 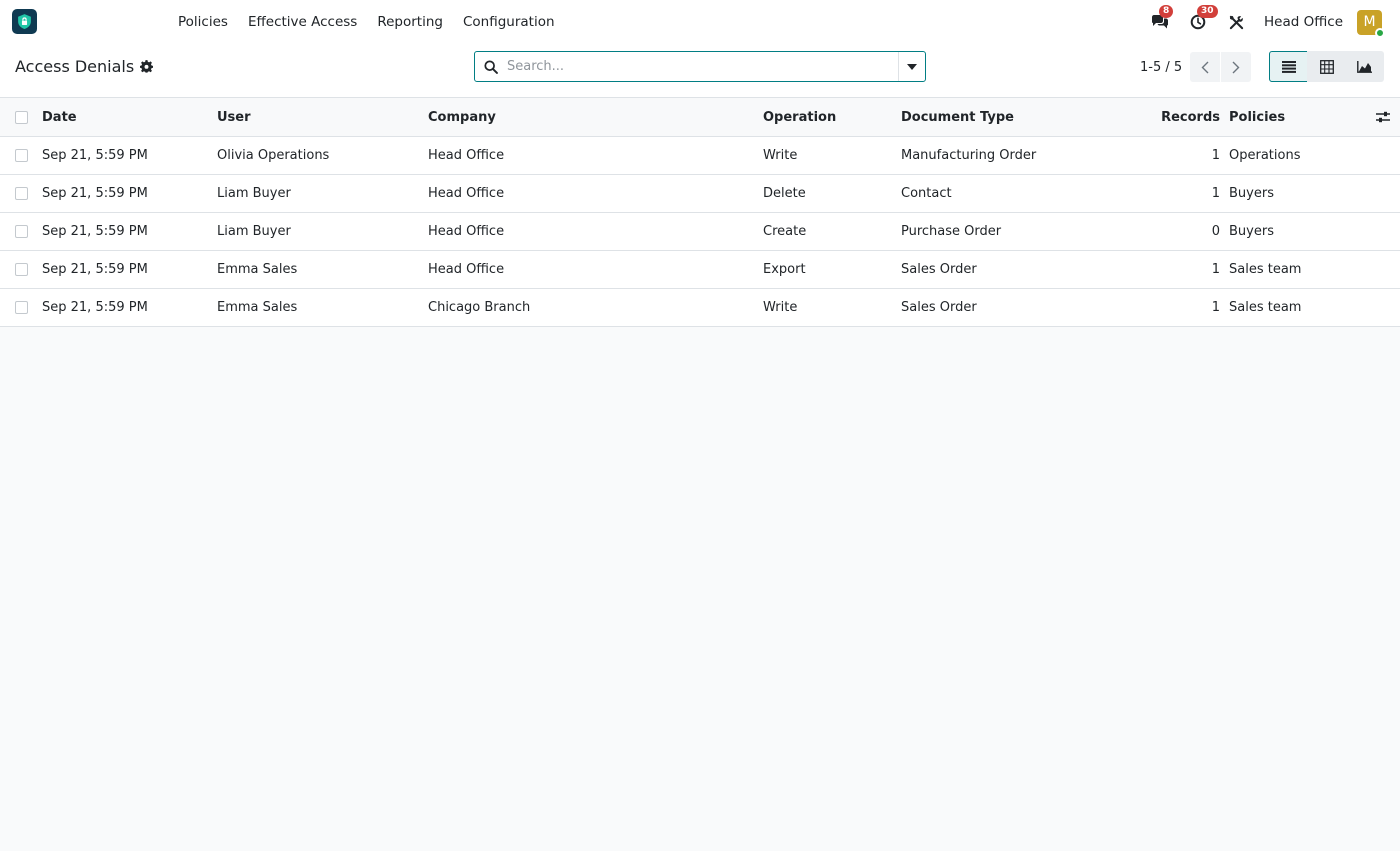 I want to click on shield-lock-icon, so click(x=24, y=21).